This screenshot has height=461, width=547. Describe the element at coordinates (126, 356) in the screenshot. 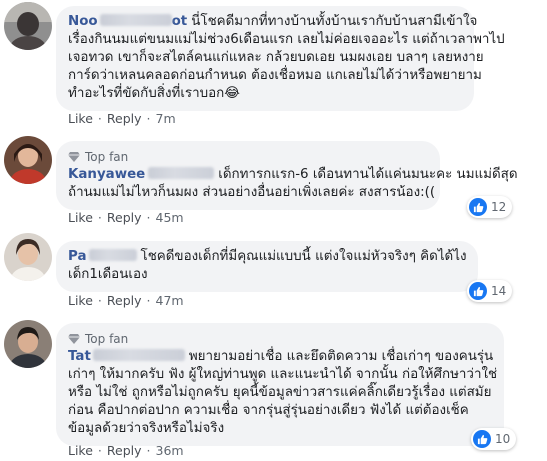

I see `commenter-name: Tat` at that location.